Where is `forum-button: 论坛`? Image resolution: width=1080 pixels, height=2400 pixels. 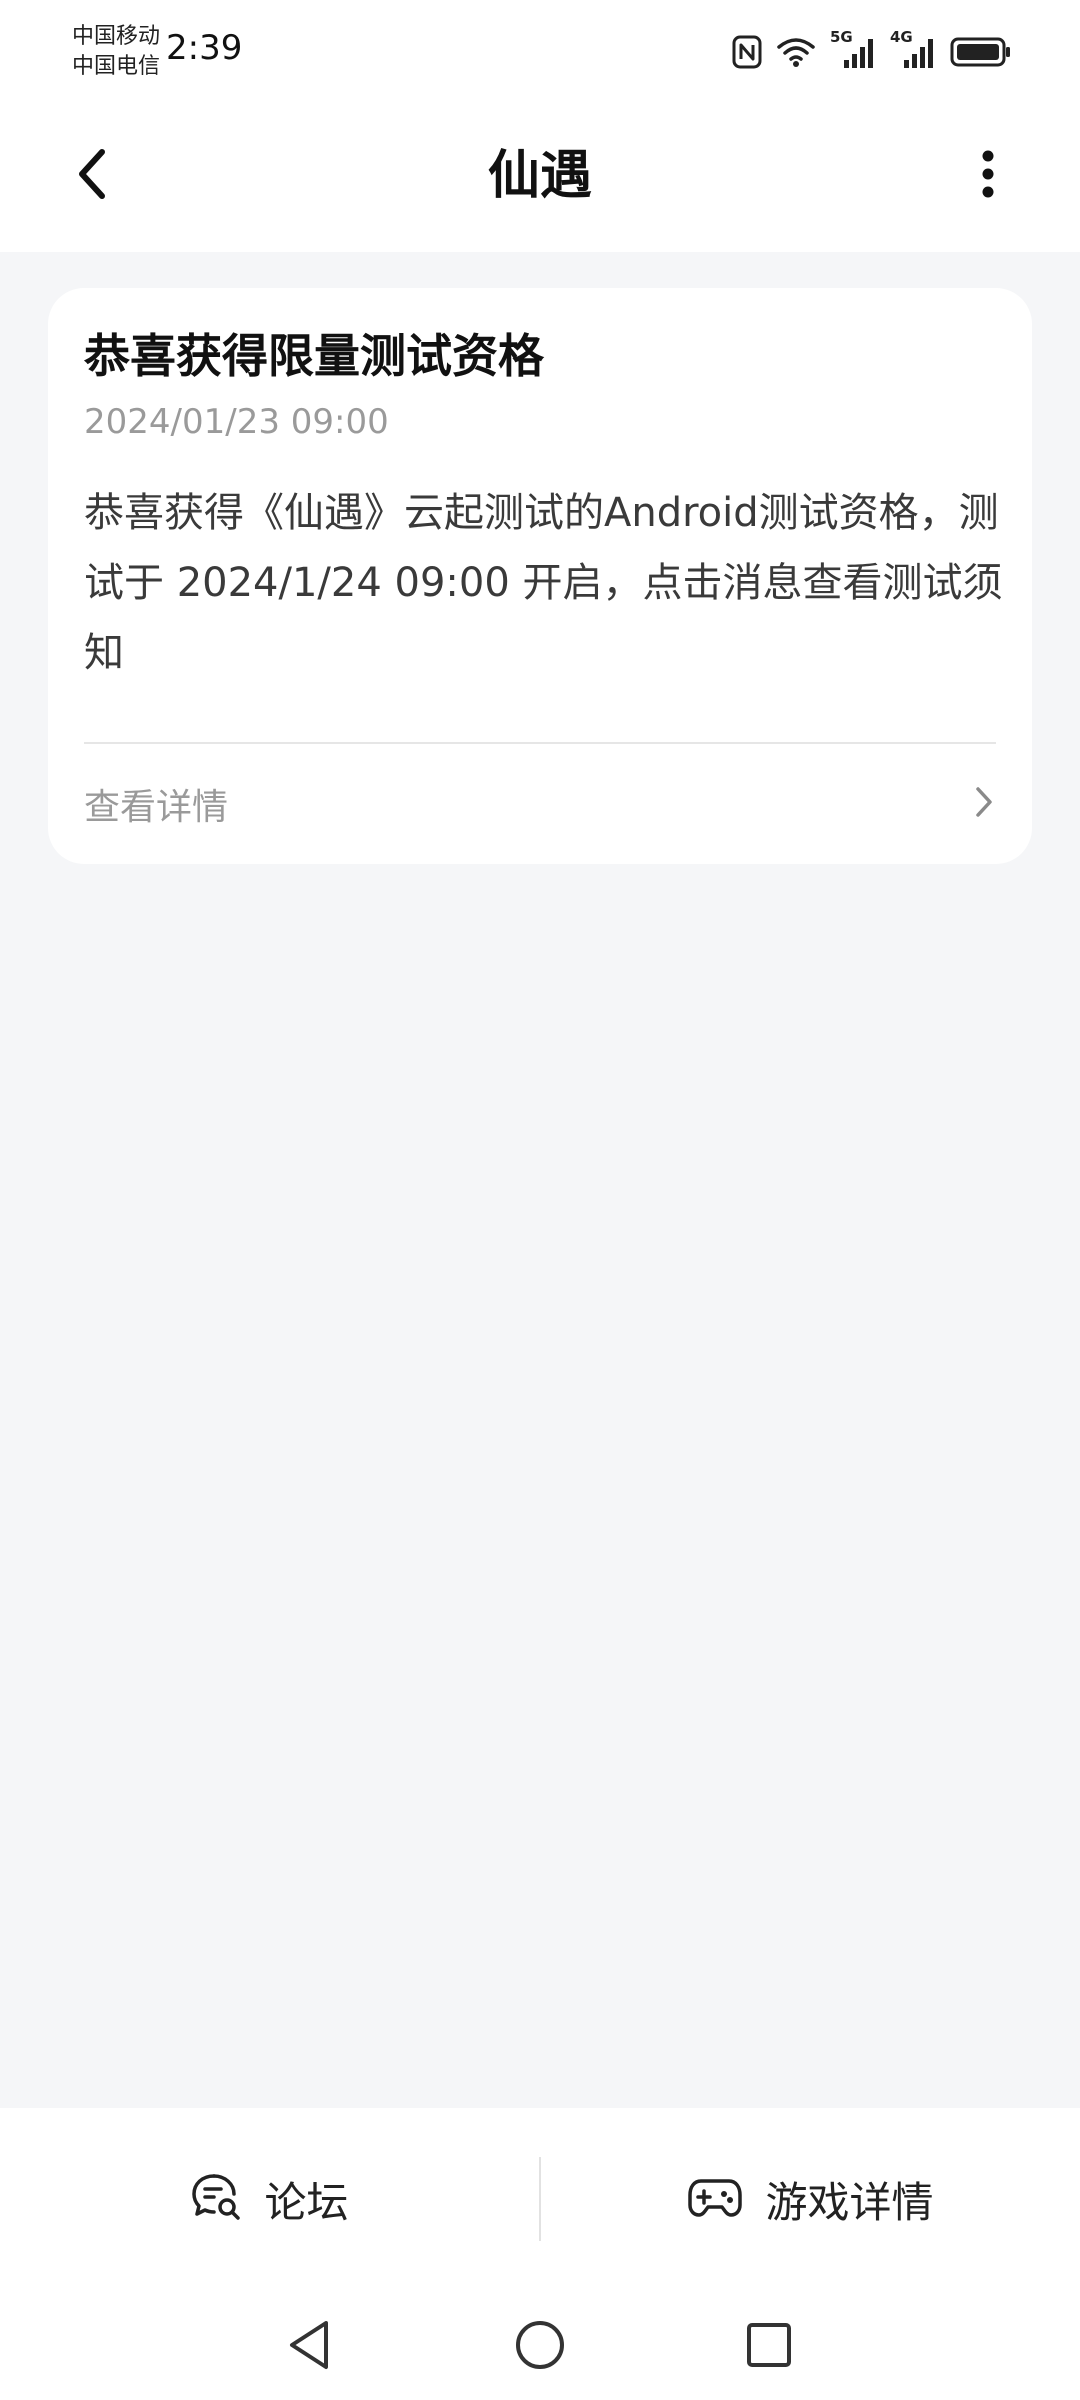
forum-button: 论坛 is located at coordinates (269, 2199).